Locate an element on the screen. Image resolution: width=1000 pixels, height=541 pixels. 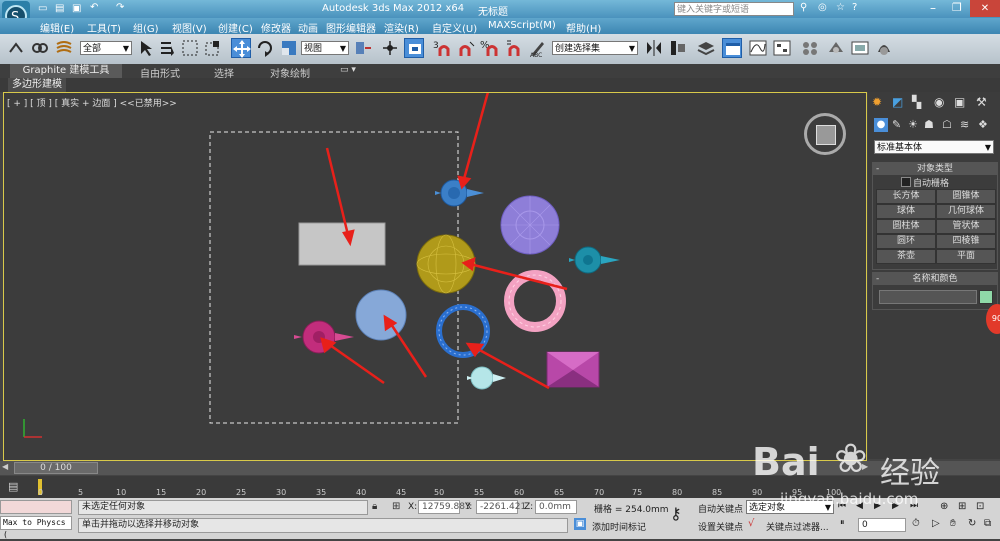
add-time-tag: 添加时间标记 is located at coordinates (619, 526).